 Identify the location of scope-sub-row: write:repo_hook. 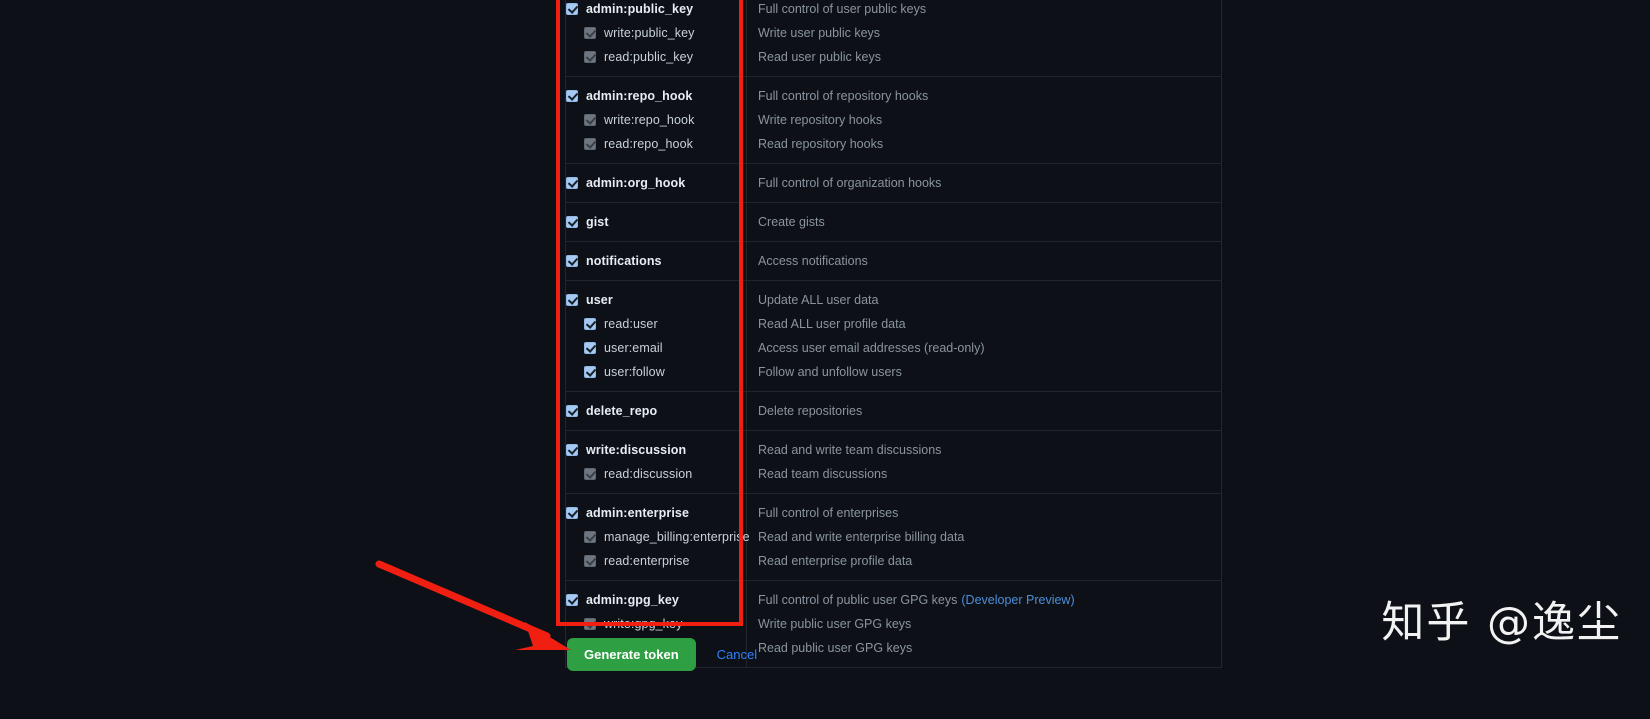
(656, 120).